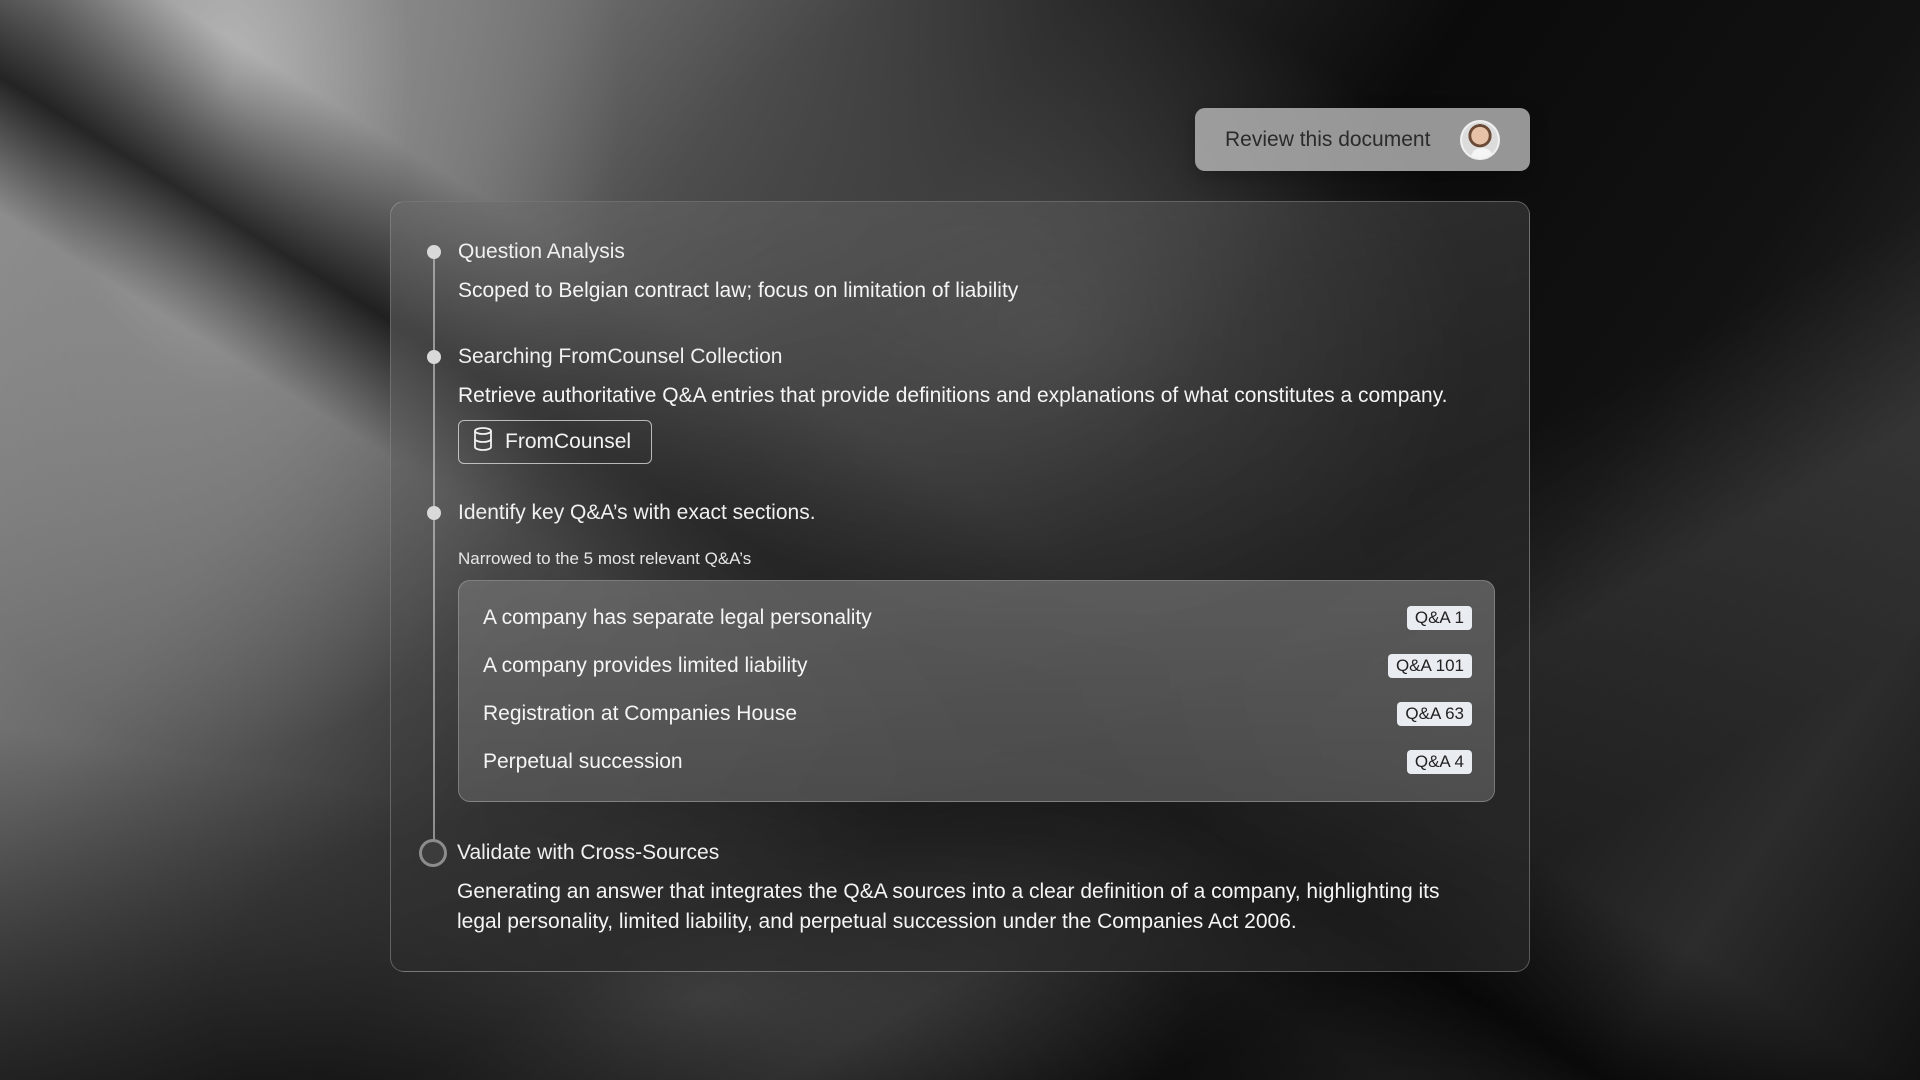 This screenshot has height=1080, width=1920. What do you see at coordinates (583, 761) in the screenshot?
I see `qa-title: Perpetual succession` at bounding box center [583, 761].